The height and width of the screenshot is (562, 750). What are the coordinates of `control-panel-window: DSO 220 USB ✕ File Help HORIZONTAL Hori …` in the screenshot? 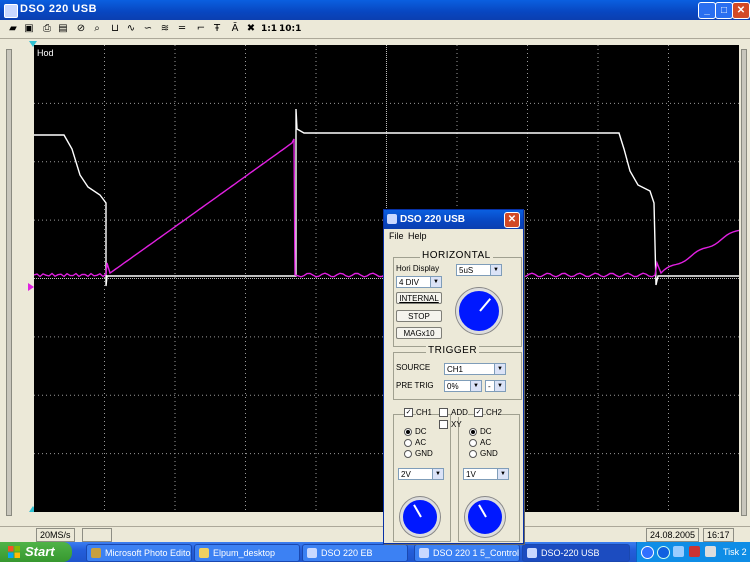 It's located at (453, 376).